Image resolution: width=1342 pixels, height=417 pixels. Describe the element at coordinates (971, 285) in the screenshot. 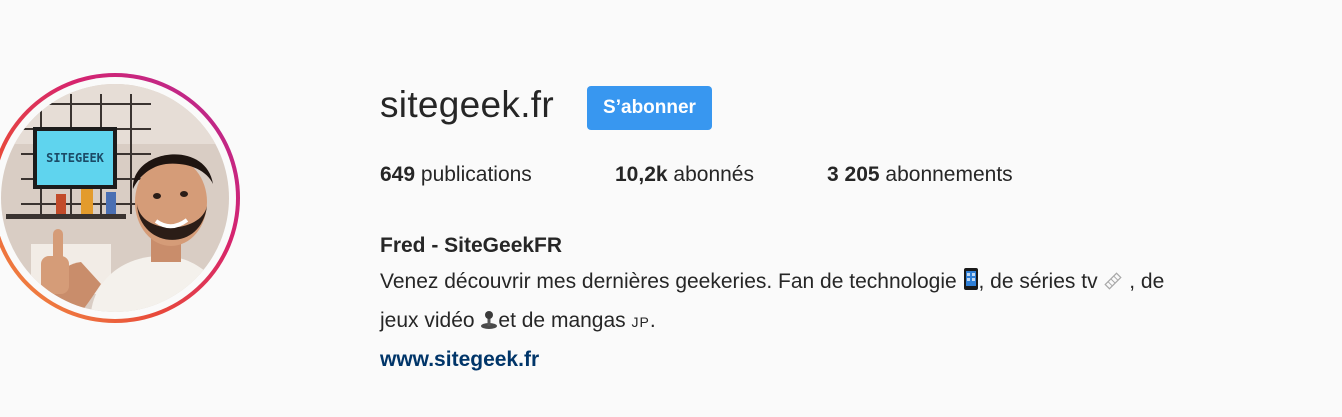

I see `mobile-phone-icon` at that location.